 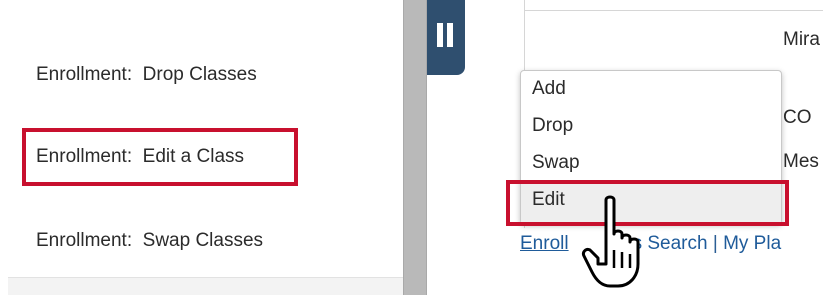 I want to click on my-planner-link: My Pla, so click(x=752, y=243).